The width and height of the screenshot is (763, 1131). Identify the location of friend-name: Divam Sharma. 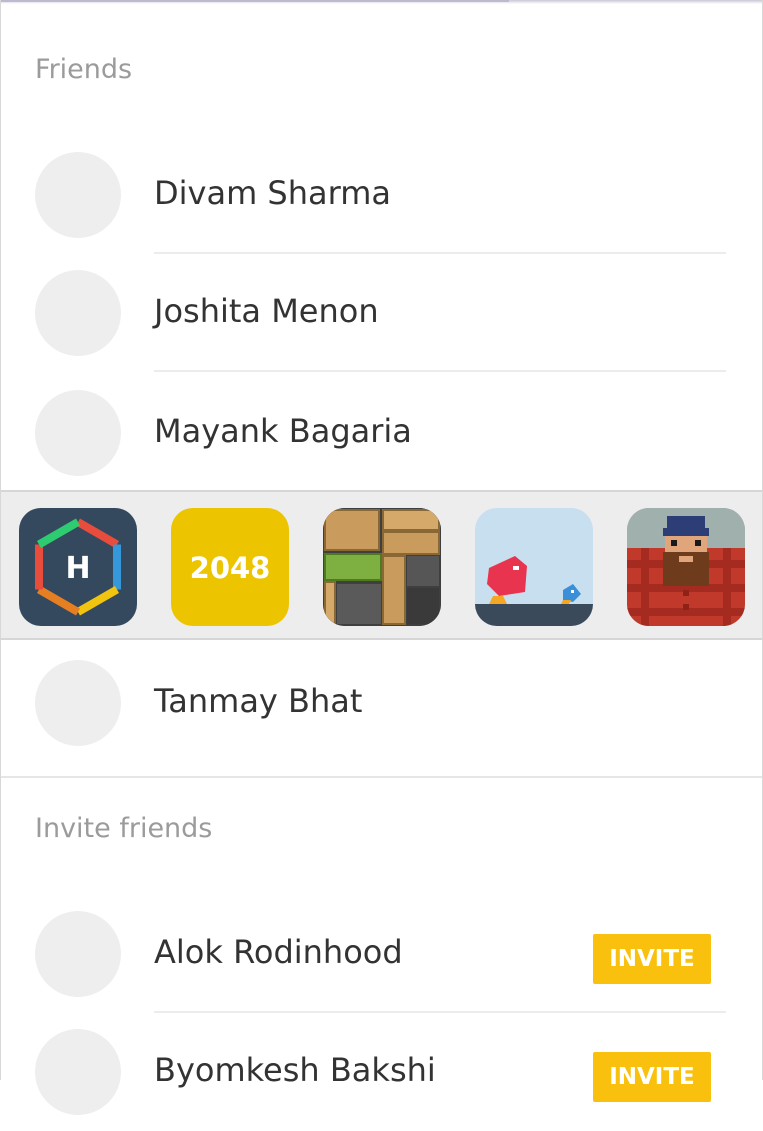
(272, 193).